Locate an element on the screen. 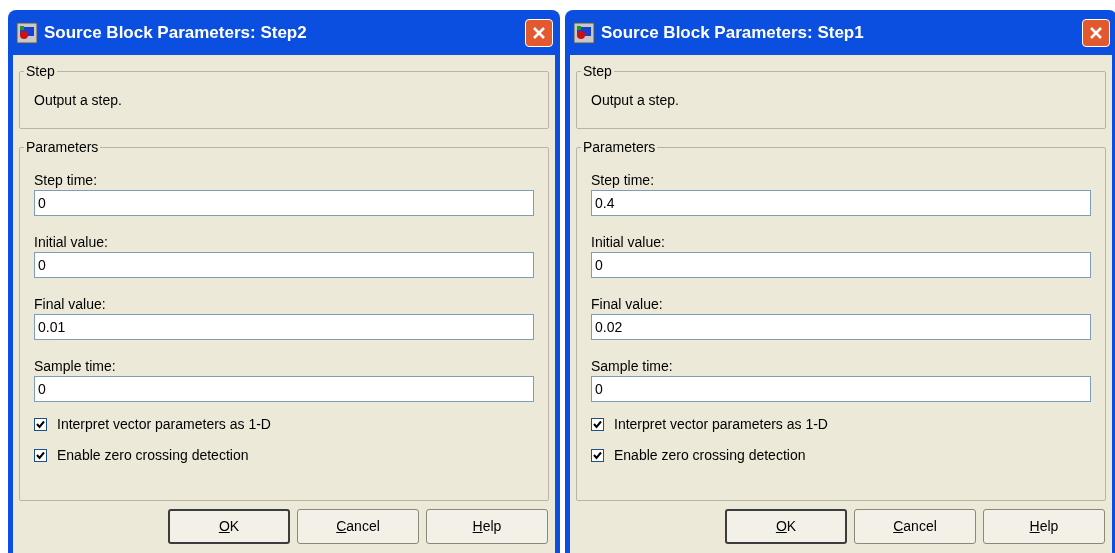 The width and height of the screenshot is (1115, 553). window-title: Source Block Parameters: Step1 is located at coordinates (733, 32).